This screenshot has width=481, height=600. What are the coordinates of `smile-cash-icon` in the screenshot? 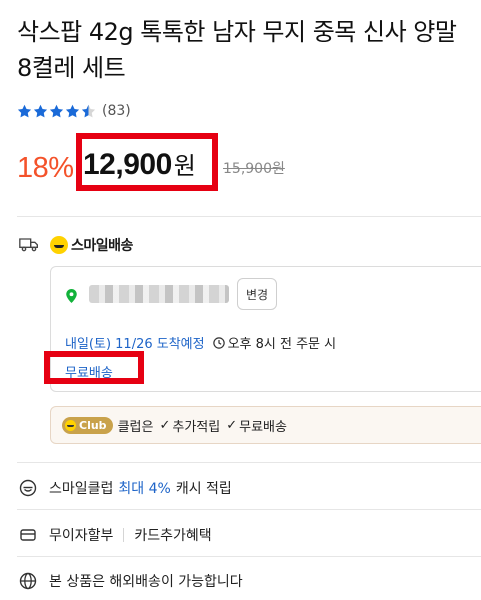 It's located at (28, 488).